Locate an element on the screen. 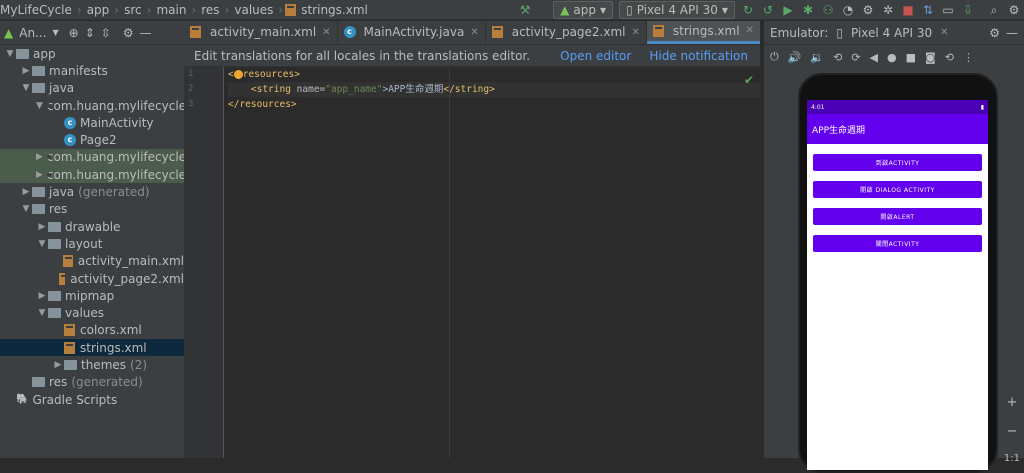  power-icon: ⏻ is located at coordinates (774, 57).